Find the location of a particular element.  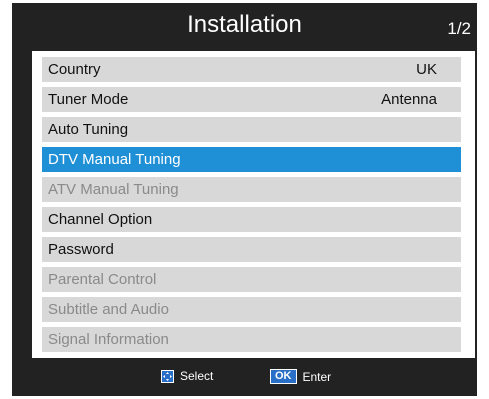

enter-hint-label: Enter is located at coordinates (317, 376).